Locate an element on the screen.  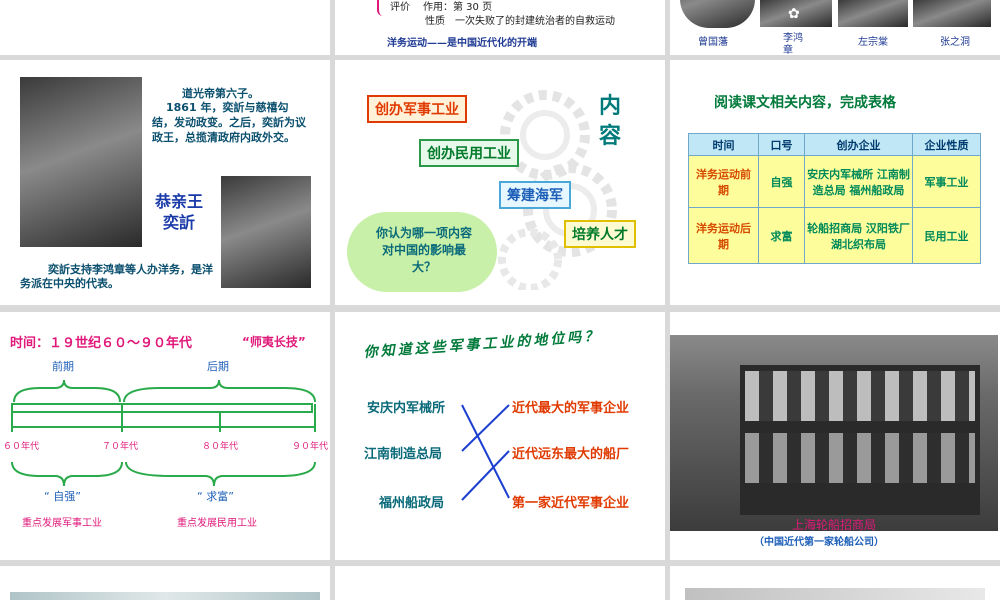
conclusion: 洋务运动——是中国近代化的开端 is located at coordinates (462, 43).